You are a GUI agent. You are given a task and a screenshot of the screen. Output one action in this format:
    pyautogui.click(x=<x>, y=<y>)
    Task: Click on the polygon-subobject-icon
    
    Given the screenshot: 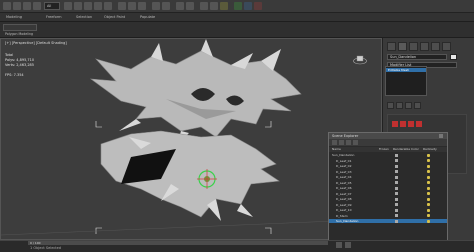 What is the action you would take?
    pyautogui.click(x=419, y=124)
    